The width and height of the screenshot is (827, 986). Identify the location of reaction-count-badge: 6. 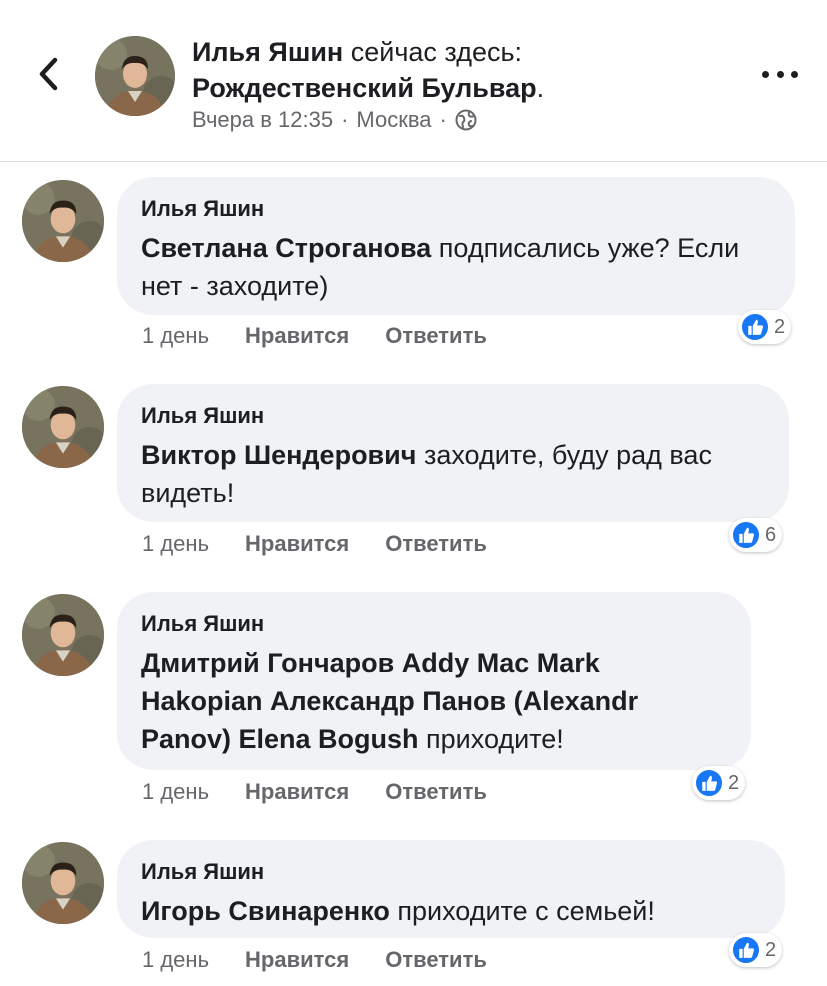
(756, 535).